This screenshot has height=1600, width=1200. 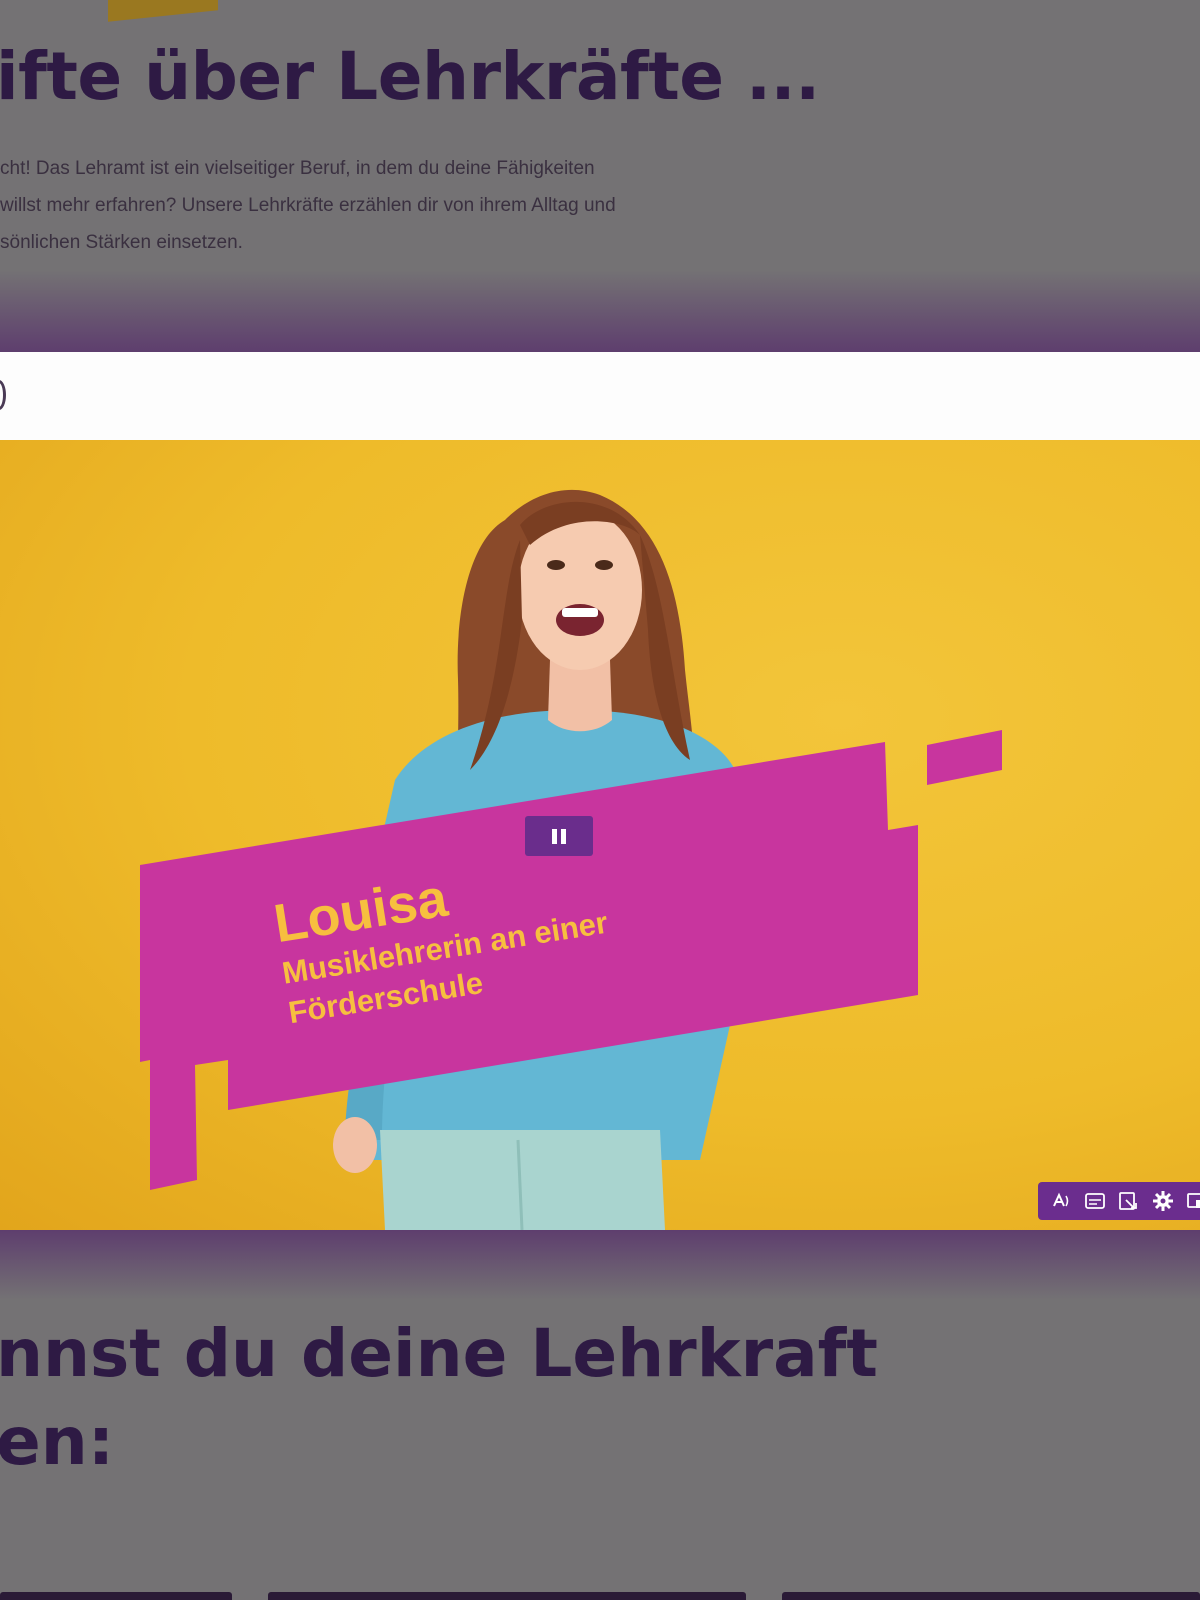 I want to click on decorative-accent, so click(x=163, y=11).